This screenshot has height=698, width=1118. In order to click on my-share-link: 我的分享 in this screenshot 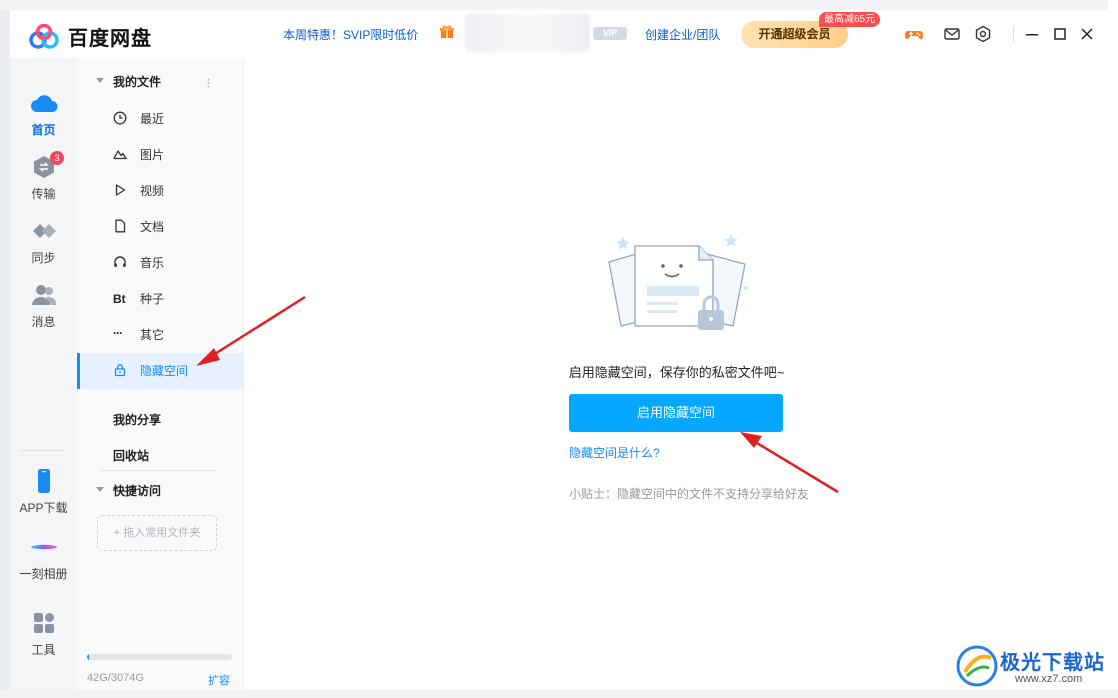, I will do `click(137, 419)`.